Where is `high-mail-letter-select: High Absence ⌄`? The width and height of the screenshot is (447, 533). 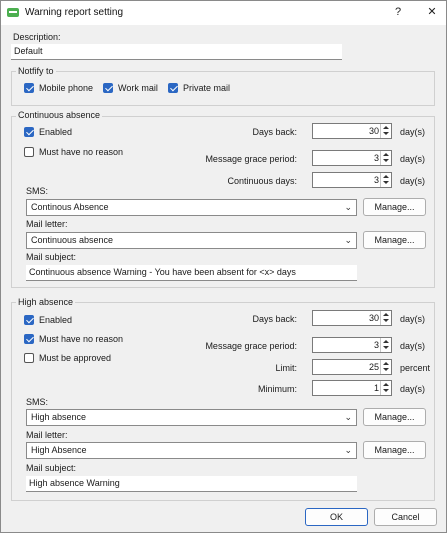 high-mail-letter-select: High Absence ⌄ is located at coordinates (191, 450).